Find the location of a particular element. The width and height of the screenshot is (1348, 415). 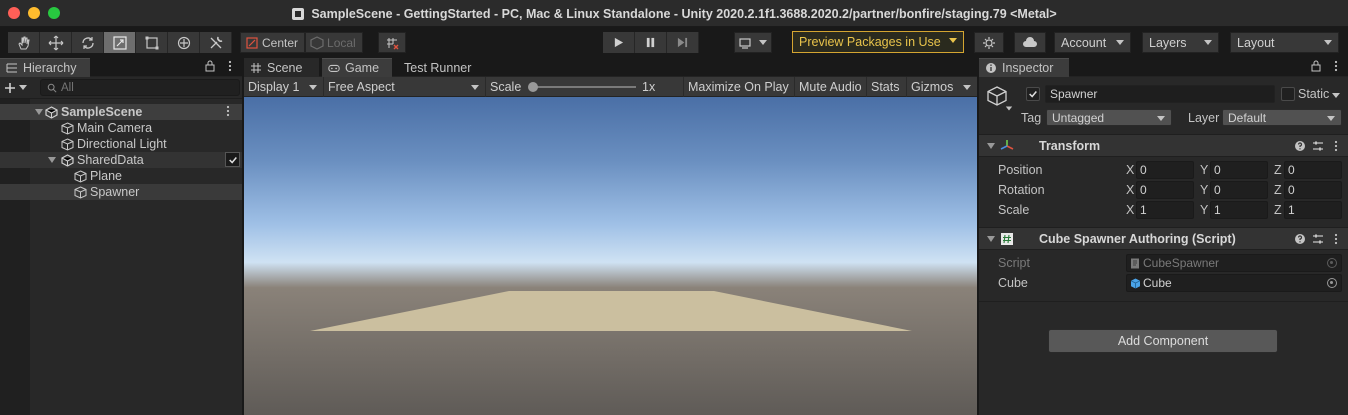

scale-tool-button is located at coordinates (120, 42).